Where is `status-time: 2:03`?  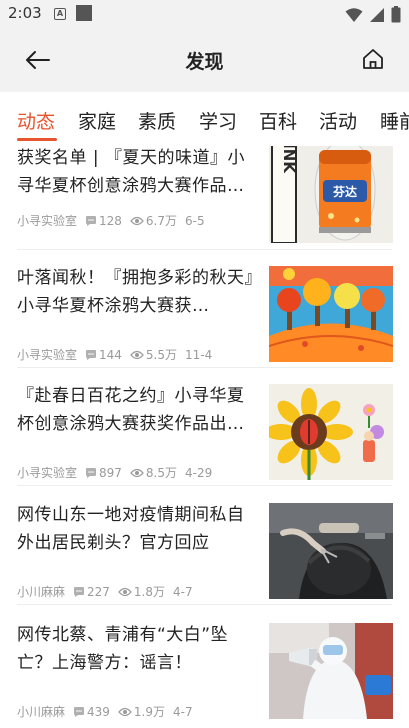
status-time: 2:03 is located at coordinates (25, 13).